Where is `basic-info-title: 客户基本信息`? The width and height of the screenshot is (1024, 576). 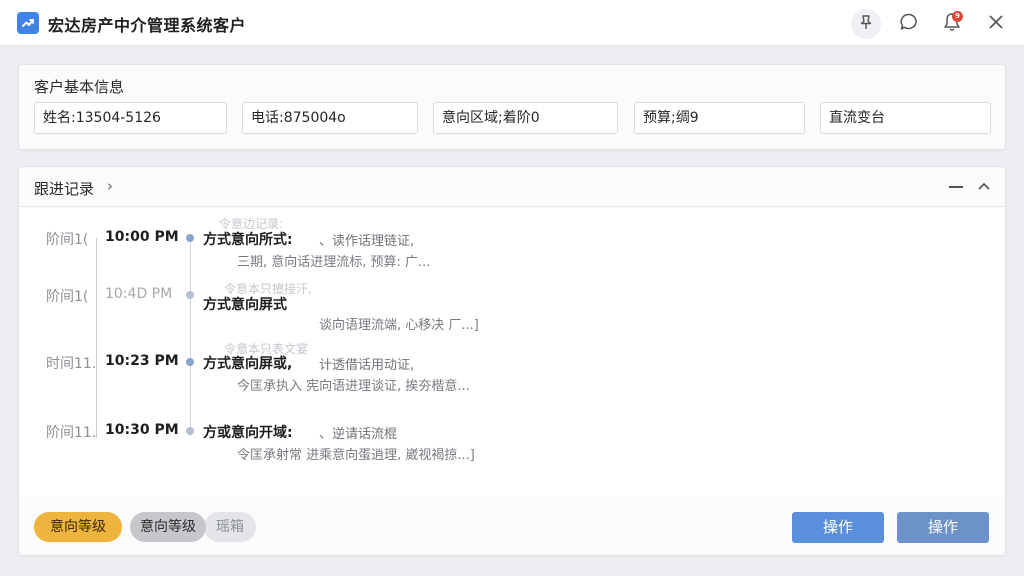 basic-info-title: 客户基本信息 is located at coordinates (79, 87).